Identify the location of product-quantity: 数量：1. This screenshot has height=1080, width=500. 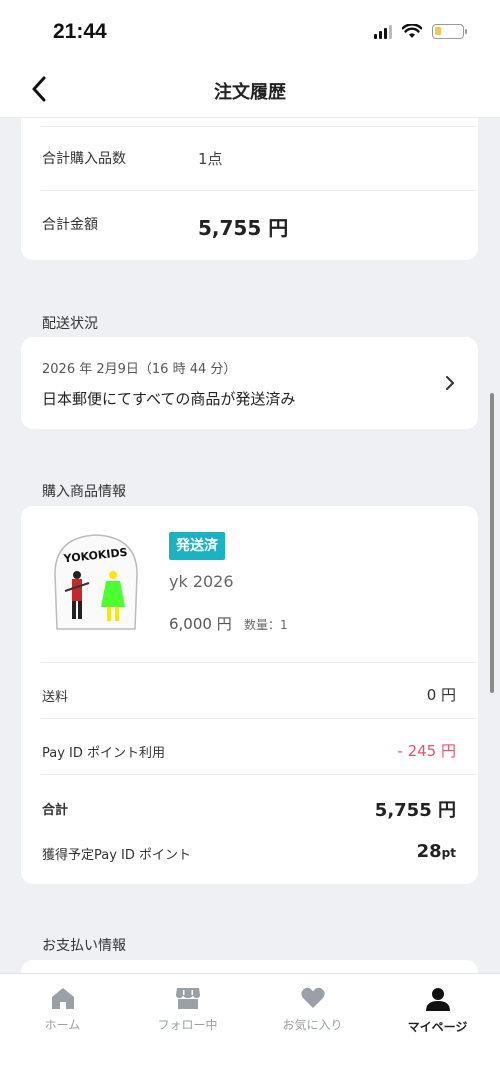
(266, 625).